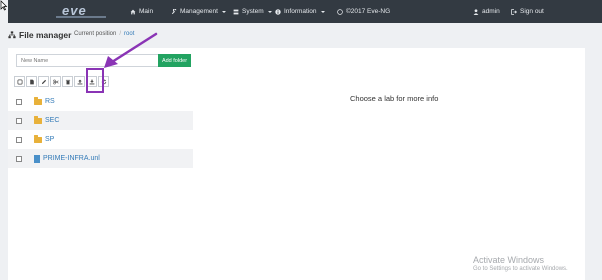 The image size is (602, 280). I want to click on export-icon, so click(79, 81).